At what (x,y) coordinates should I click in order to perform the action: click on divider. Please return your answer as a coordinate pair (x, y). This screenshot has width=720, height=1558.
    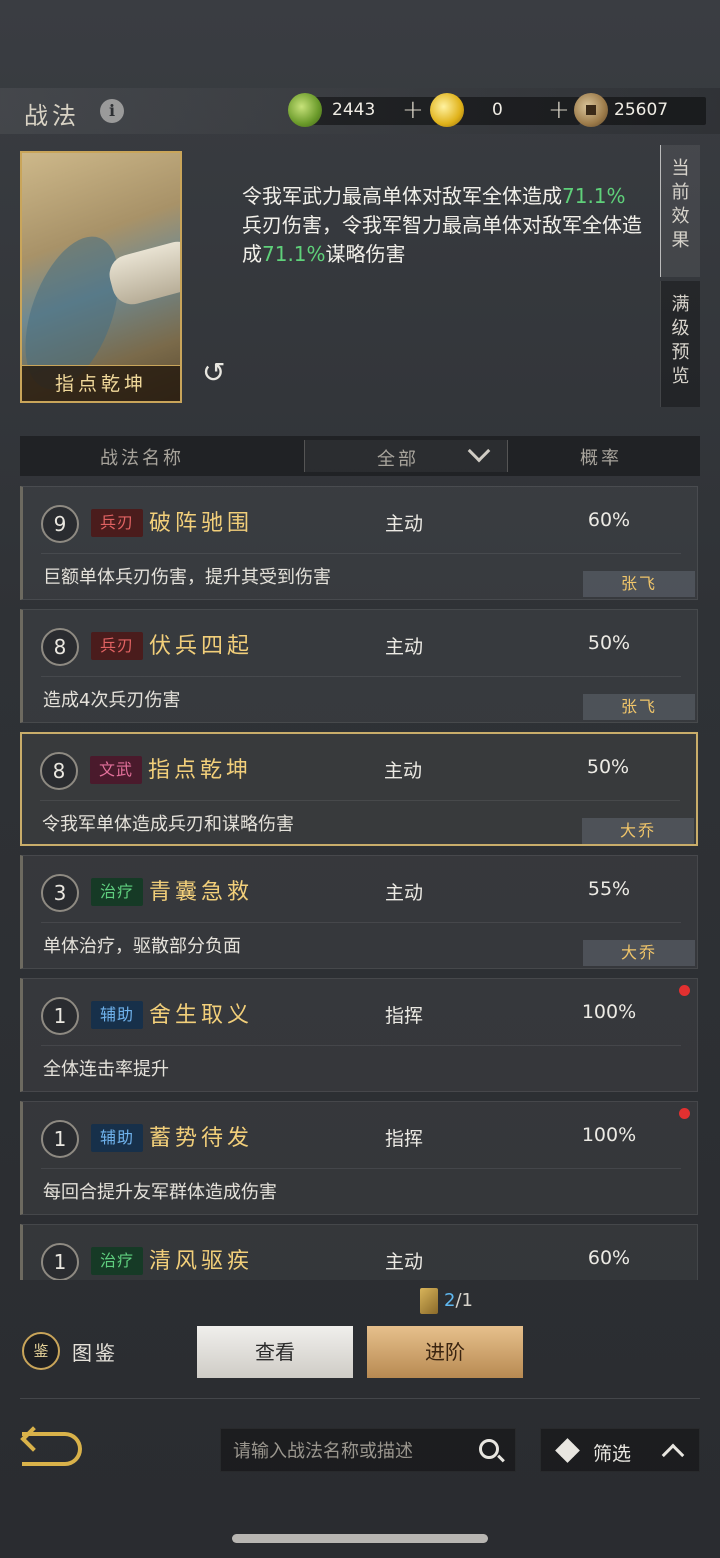
    Looking at the image, I should click on (360, 1398).